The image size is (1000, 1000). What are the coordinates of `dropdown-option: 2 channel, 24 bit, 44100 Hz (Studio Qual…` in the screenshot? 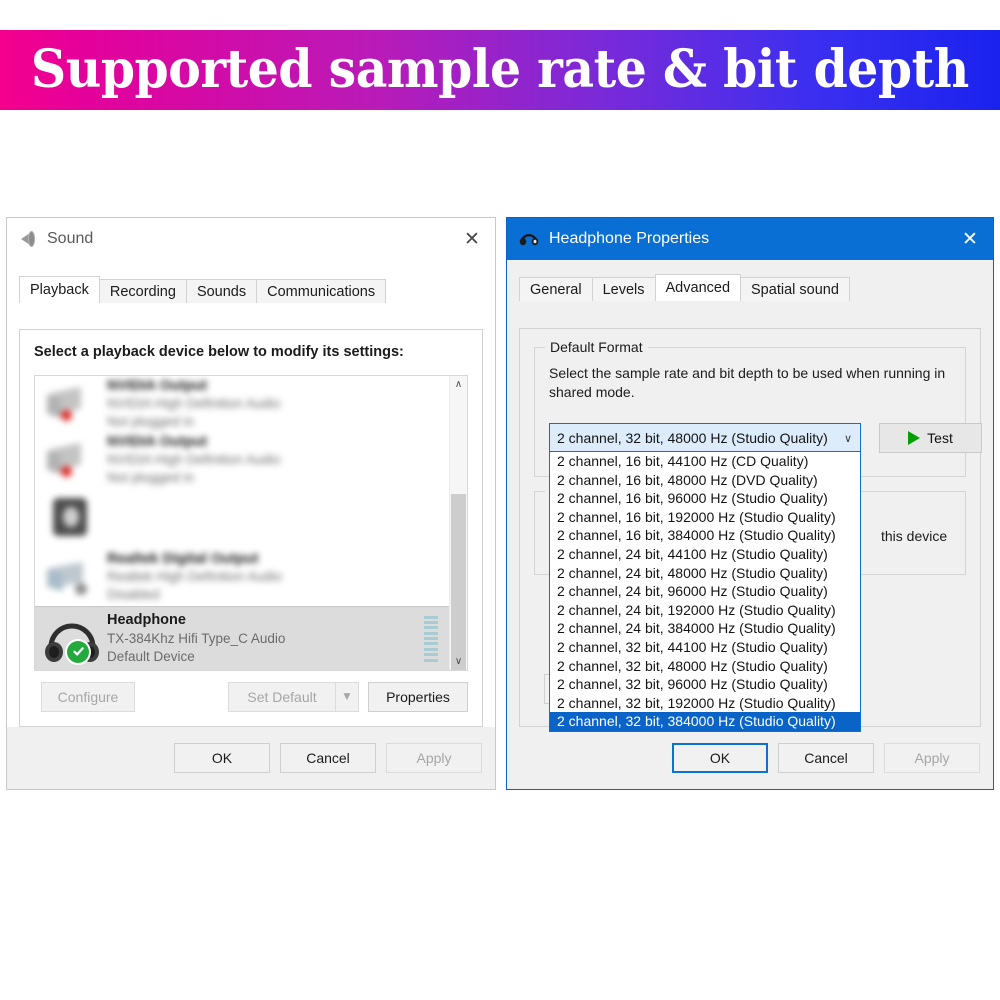 It's located at (705, 554).